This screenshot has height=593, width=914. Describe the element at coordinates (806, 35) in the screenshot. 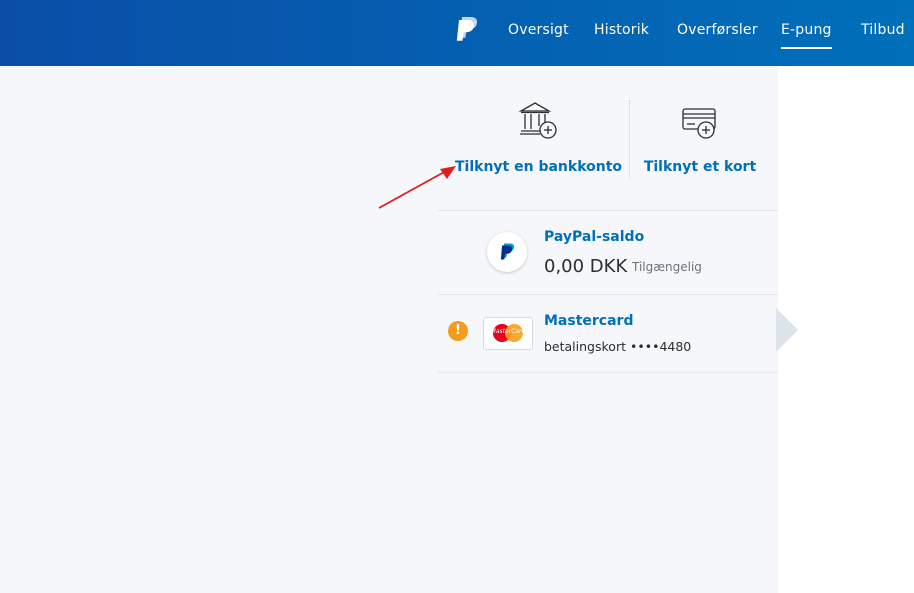

I see `nav-item-e-pung: E-pung` at that location.